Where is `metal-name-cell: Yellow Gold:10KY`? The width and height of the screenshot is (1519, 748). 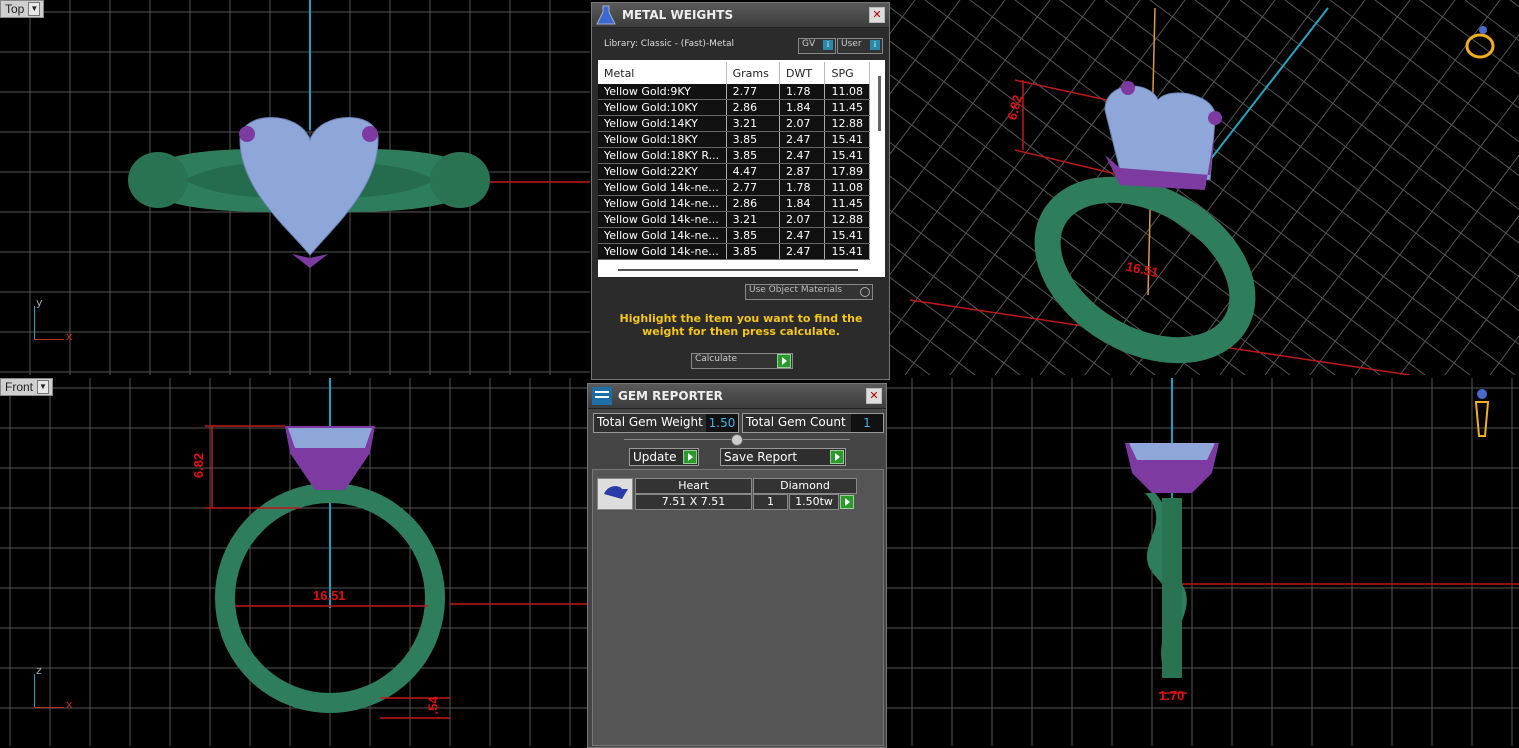 metal-name-cell: Yellow Gold:10KY is located at coordinates (662, 107).